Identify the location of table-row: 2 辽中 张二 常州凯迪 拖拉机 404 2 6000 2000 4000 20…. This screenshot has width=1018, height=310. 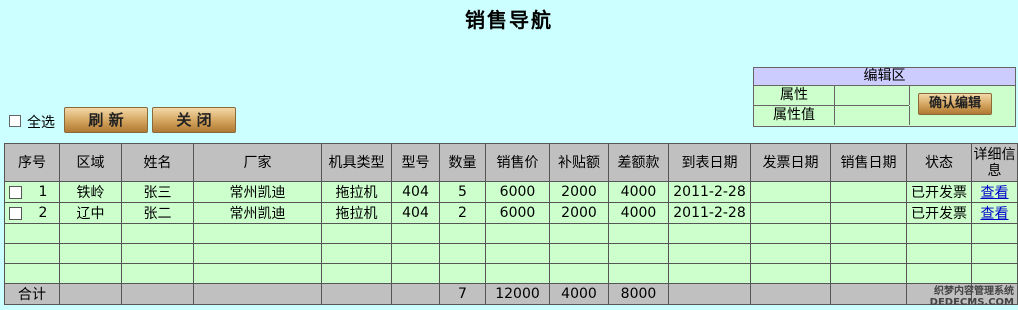
(511, 213).